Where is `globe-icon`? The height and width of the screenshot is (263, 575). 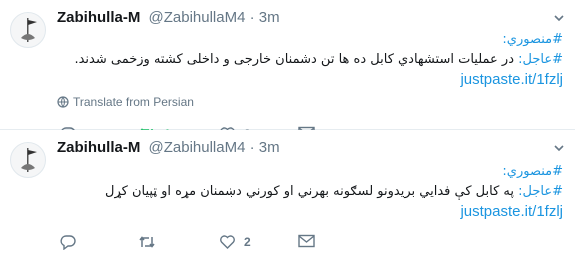
globe-icon is located at coordinates (63, 102).